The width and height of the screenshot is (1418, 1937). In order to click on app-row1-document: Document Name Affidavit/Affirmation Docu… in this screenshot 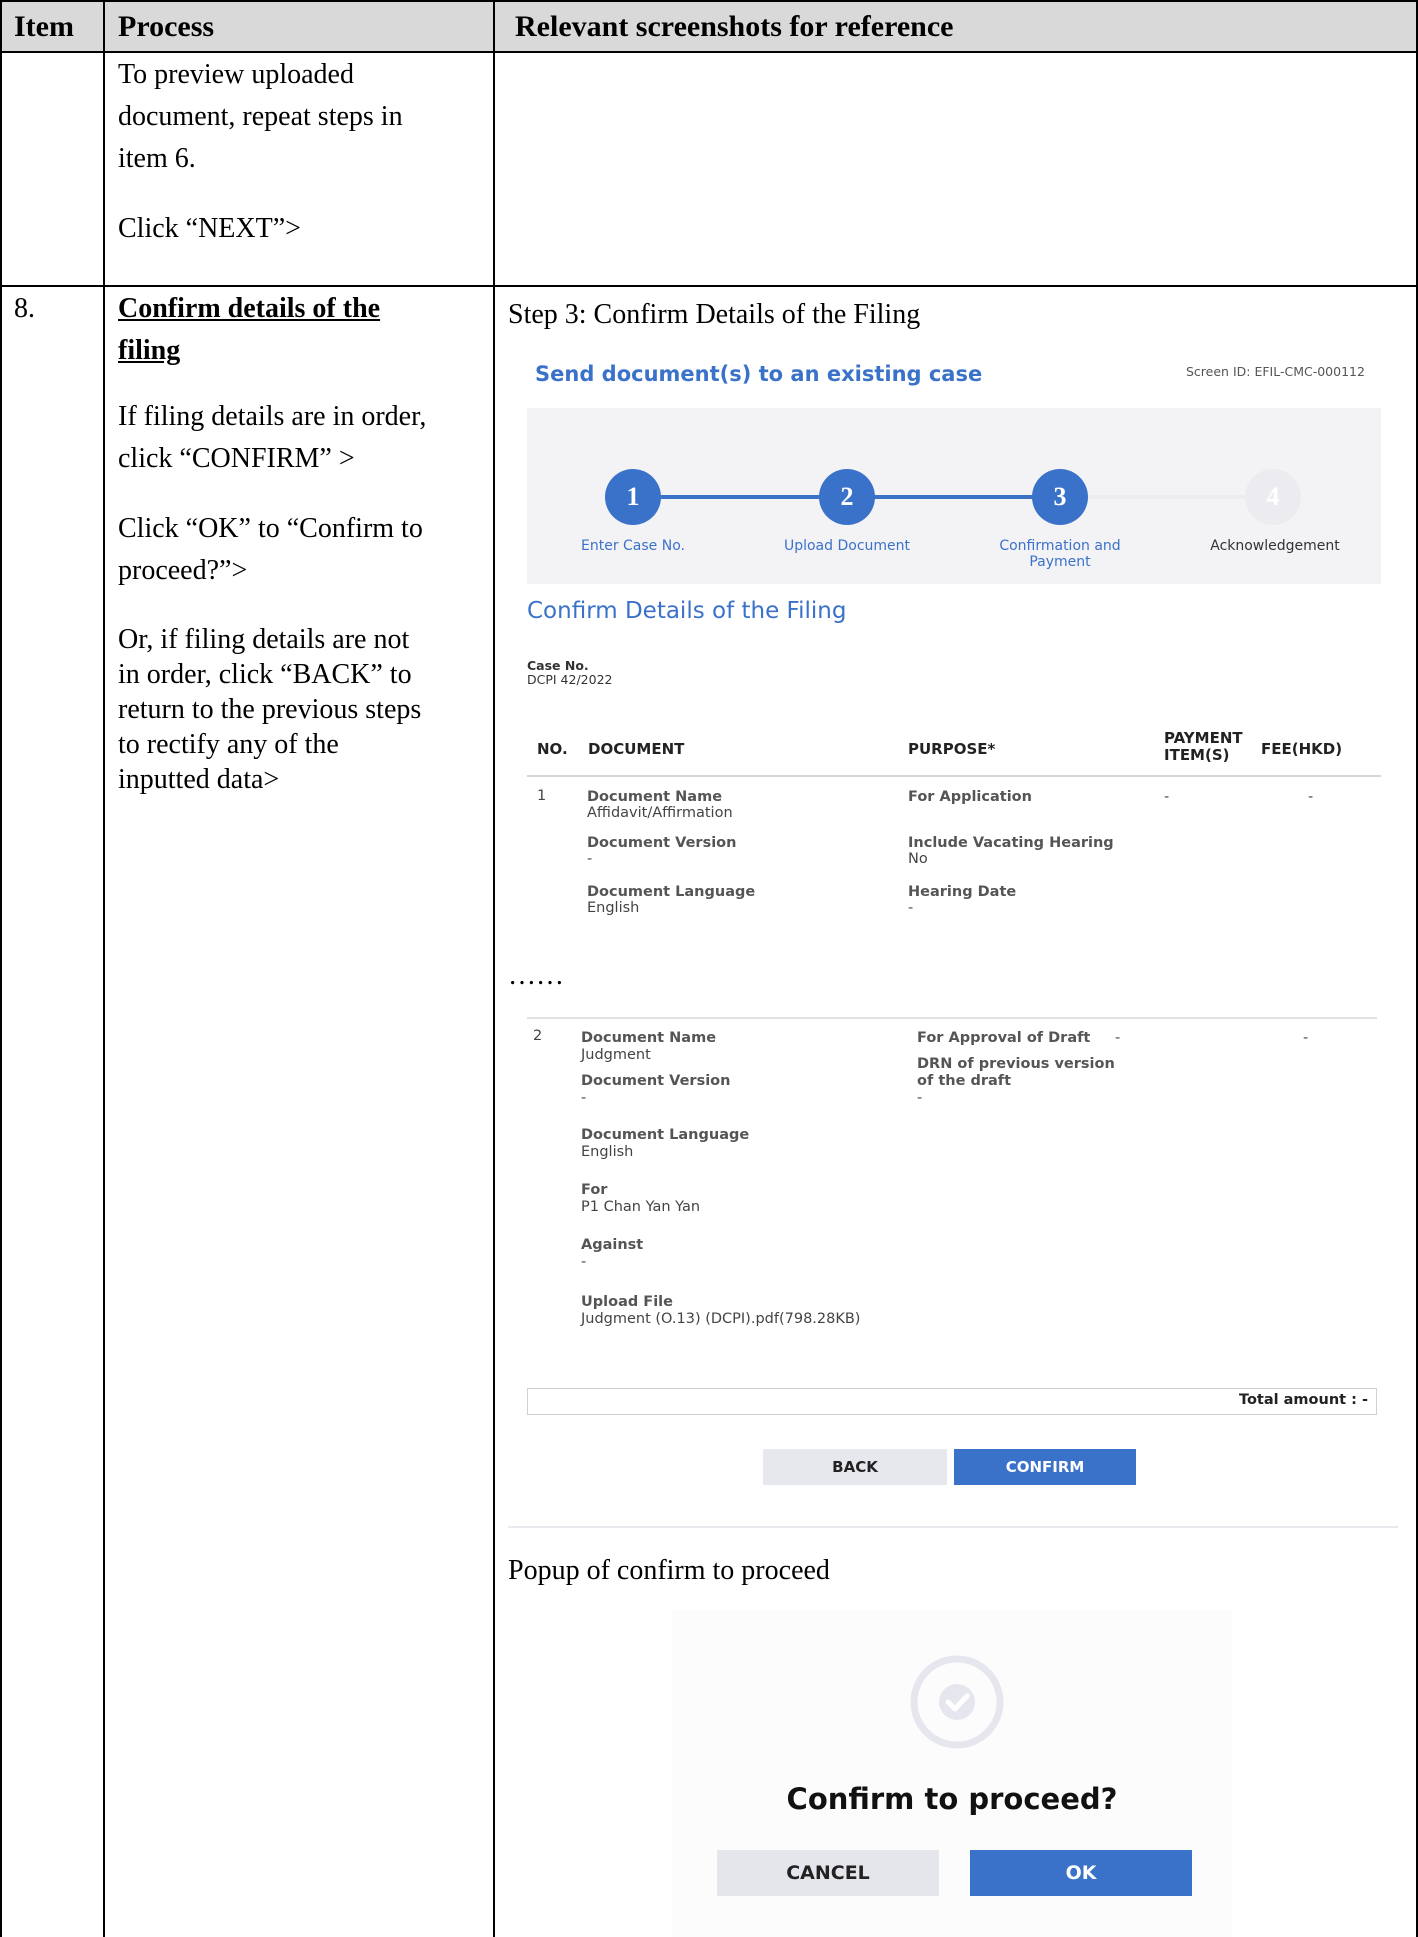, I will do `click(737, 852)`.